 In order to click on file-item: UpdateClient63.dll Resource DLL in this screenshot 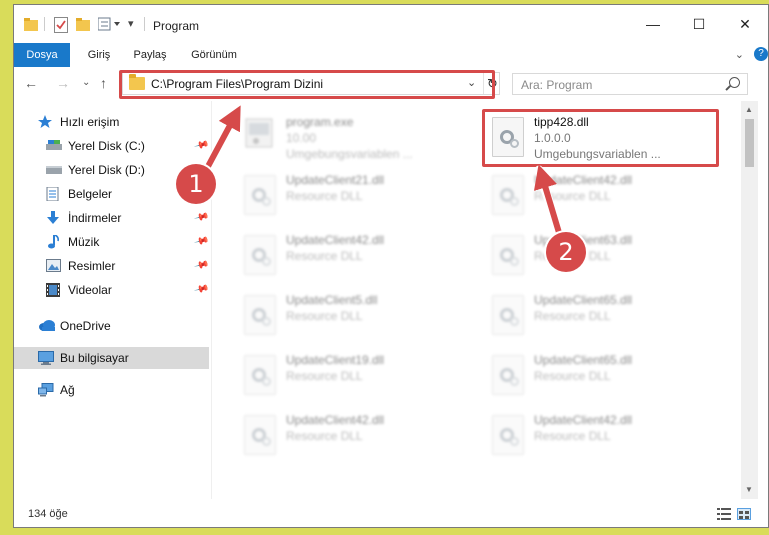, I will do `click(608, 257)`.